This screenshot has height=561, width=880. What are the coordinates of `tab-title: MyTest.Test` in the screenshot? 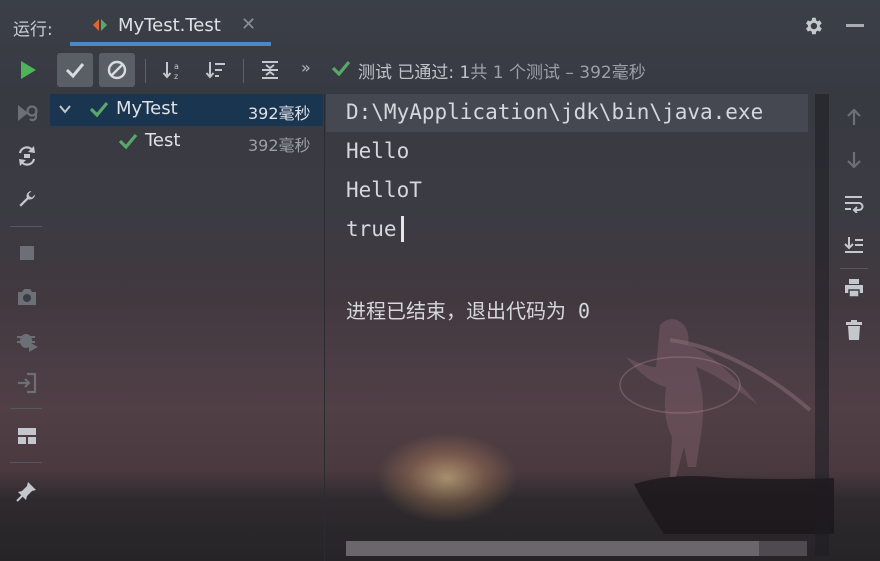 It's located at (169, 25).